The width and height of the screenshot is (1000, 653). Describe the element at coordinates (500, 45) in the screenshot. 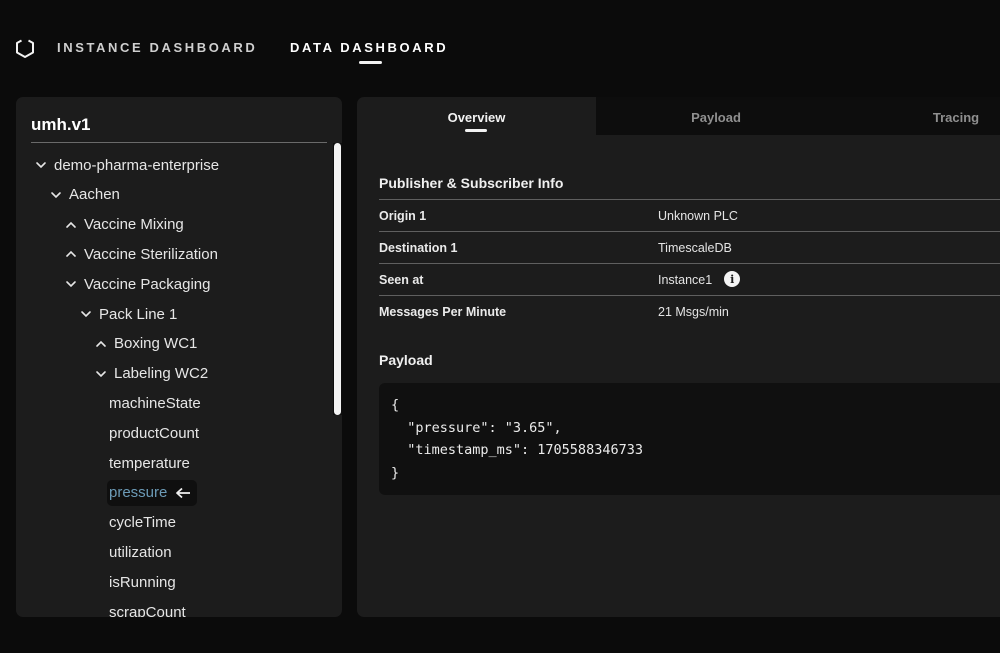

I see `top-navigation: INSTANCE DASHBOARD DATA DASHBOARD` at that location.